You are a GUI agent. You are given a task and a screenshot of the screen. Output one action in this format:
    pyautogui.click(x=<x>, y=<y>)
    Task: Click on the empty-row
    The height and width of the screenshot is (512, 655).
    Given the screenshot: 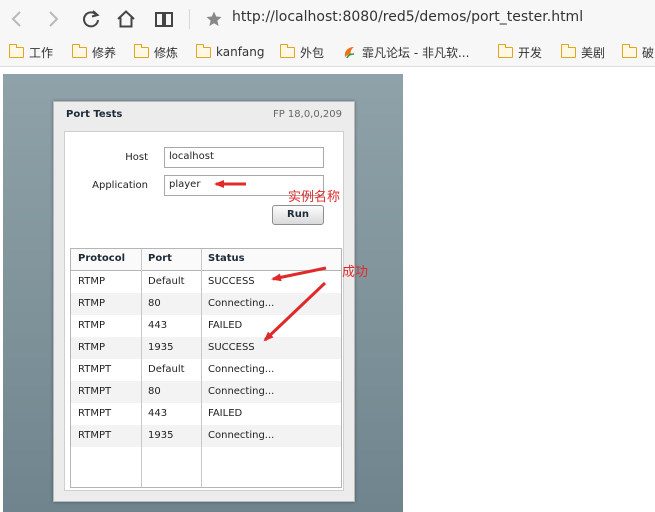 What is the action you would take?
    pyautogui.click(x=206, y=458)
    